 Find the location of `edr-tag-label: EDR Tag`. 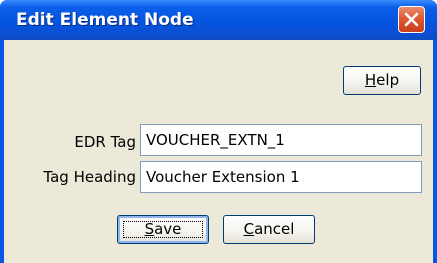

edr-tag-label: EDR Tag is located at coordinates (105, 142).